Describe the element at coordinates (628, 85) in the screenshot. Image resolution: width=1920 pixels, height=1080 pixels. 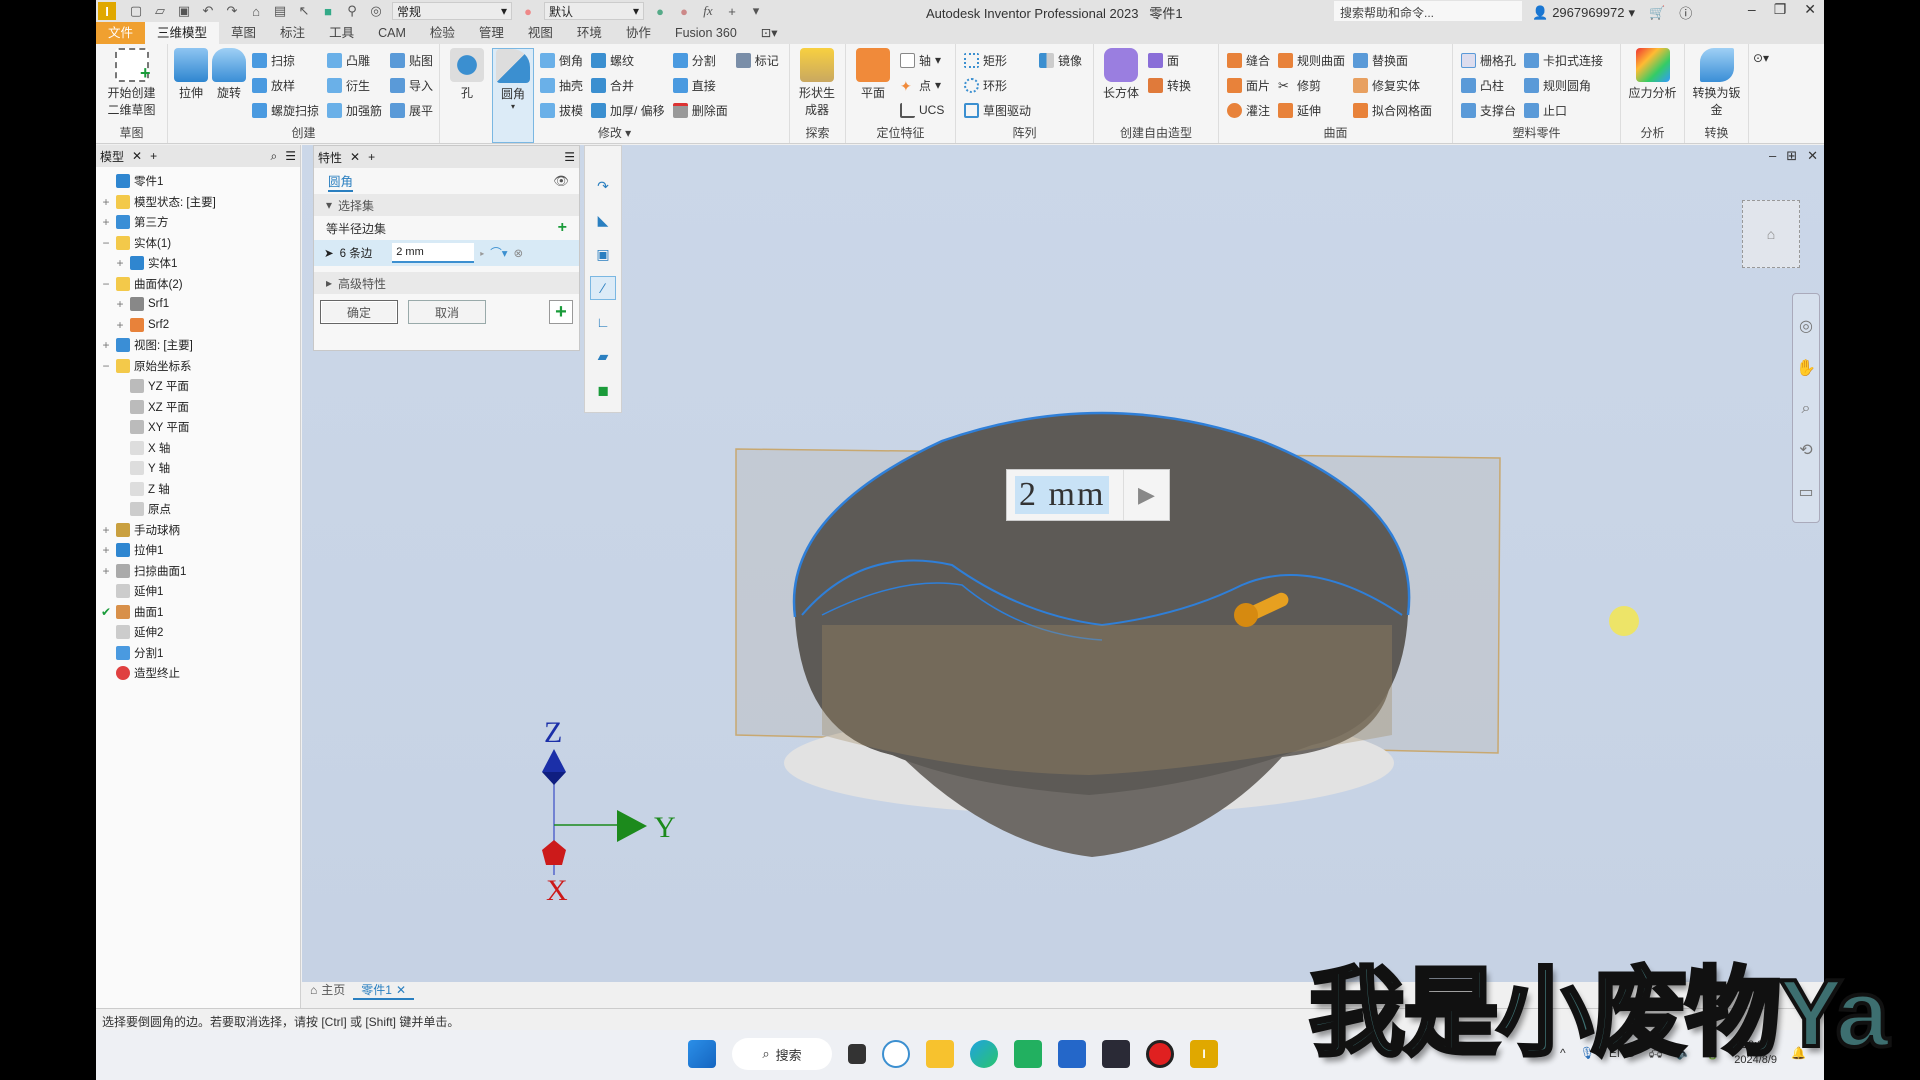
I see `combine-button: 合并` at that location.